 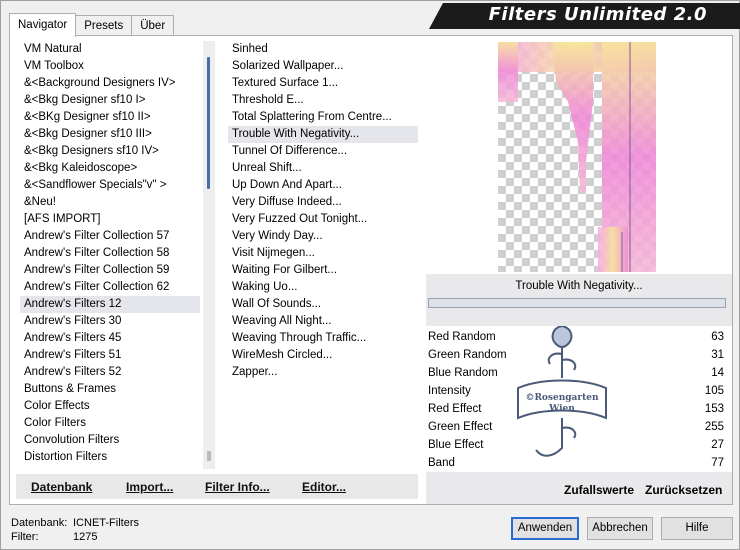 What do you see at coordinates (110, 202) in the screenshot?
I see `category-item: &Neu!` at bounding box center [110, 202].